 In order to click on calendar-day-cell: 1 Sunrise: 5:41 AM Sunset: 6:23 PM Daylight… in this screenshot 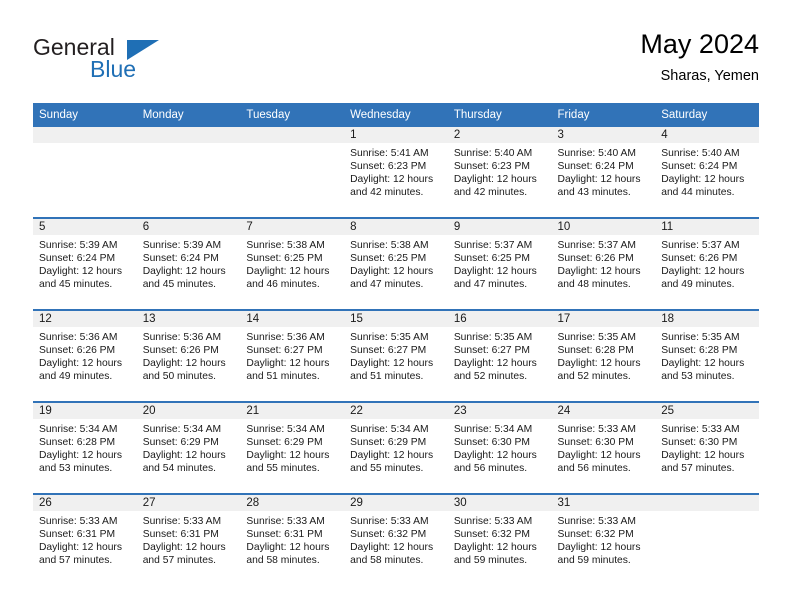, I will do `click(396, 172)`.